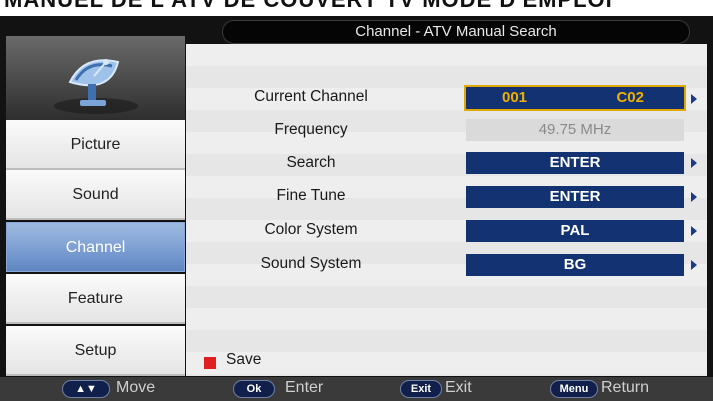 The height and width of the screenshot is (401, 713). Describe the element at coordinates (243, 360) in the screenshot. I see `save-label: Save` at that location.